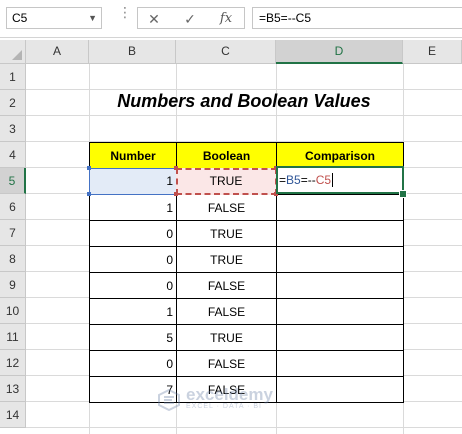 The width and height of the screenshot is (462, 434). I want to click on select-all-icon, so click(17, 55).